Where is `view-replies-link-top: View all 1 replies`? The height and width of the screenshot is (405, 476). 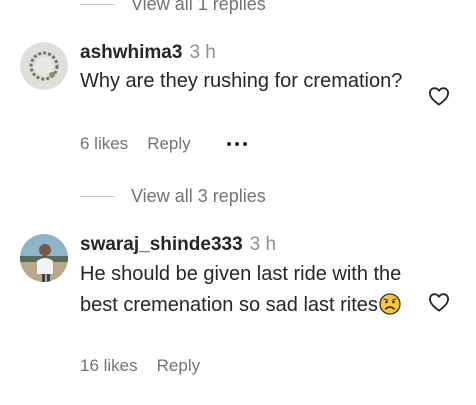 view-replies-link-top: View all 1 replies is located at coordinates (173, 8).